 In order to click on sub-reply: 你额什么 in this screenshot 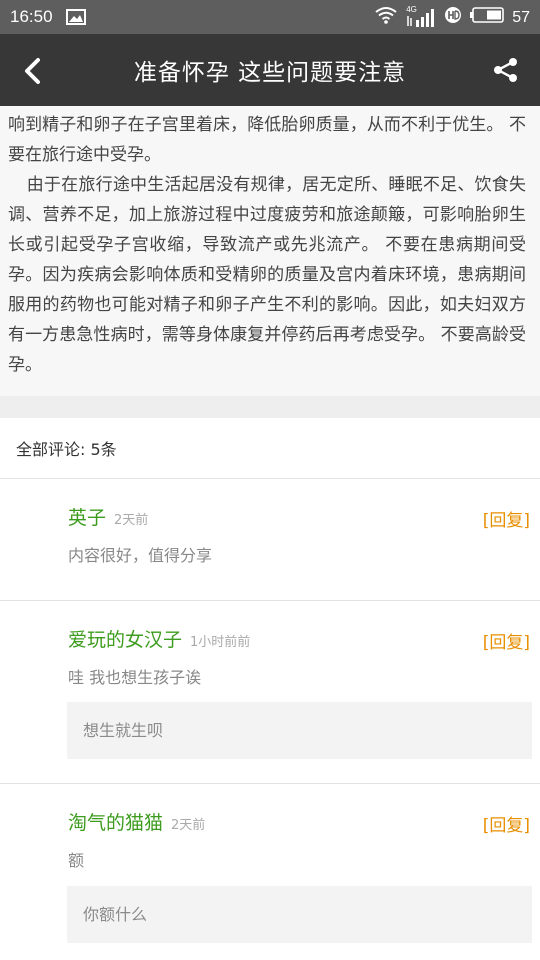, I will do `click(299, 914)`.